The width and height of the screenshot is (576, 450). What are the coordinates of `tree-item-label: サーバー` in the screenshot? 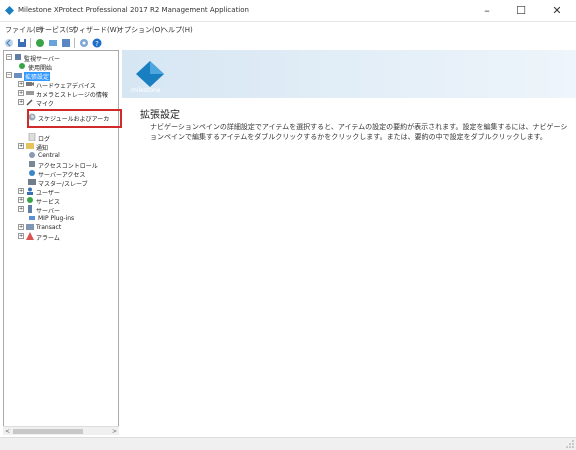 It's located at (48, 211).